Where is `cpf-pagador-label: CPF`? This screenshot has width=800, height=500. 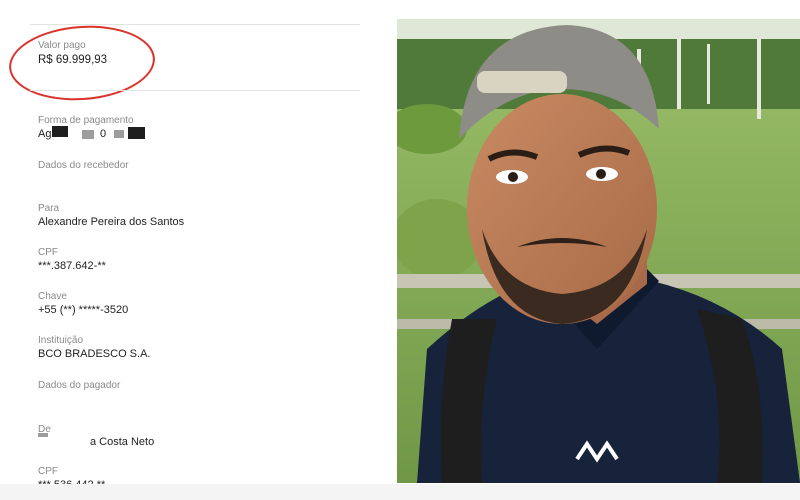 cpf-pagador-label: CPF is located at coordinates (48, 471).